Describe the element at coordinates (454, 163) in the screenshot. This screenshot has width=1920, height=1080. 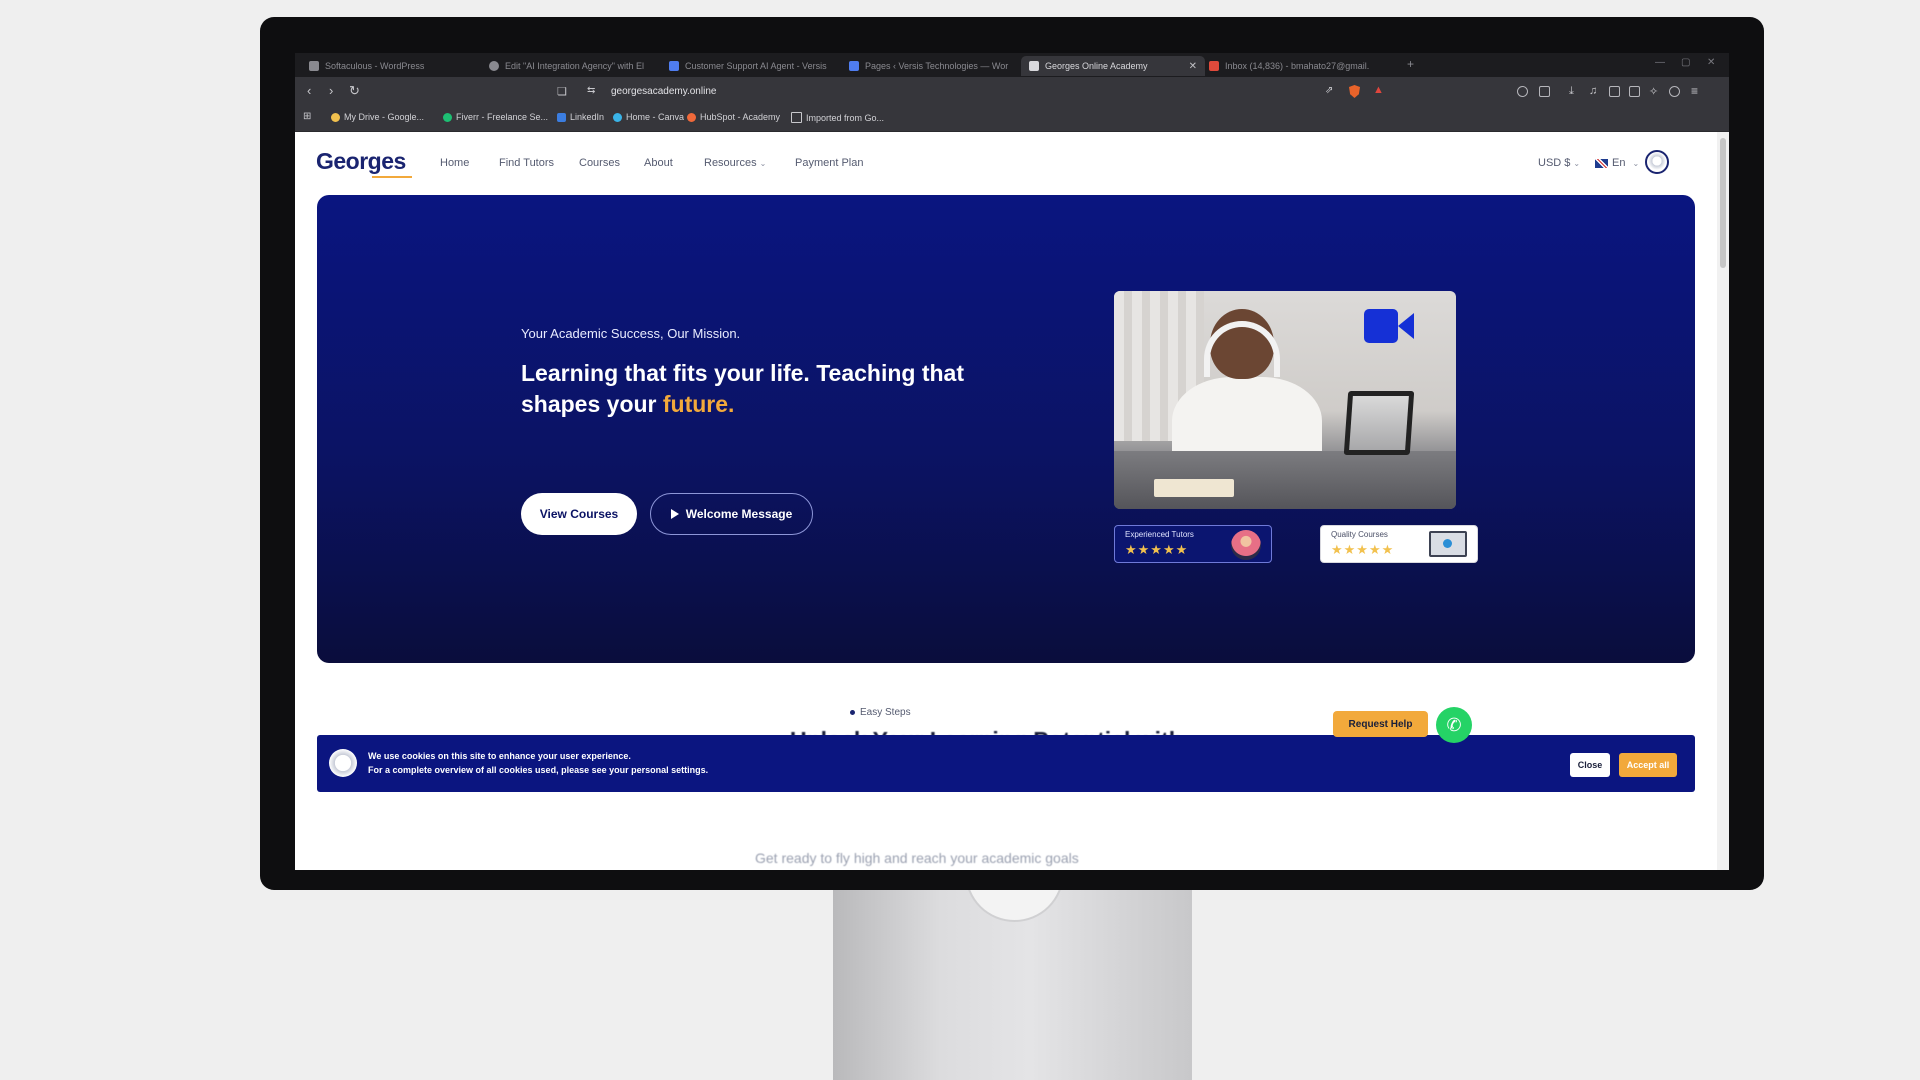
I see `nav-home: Home` at that location.